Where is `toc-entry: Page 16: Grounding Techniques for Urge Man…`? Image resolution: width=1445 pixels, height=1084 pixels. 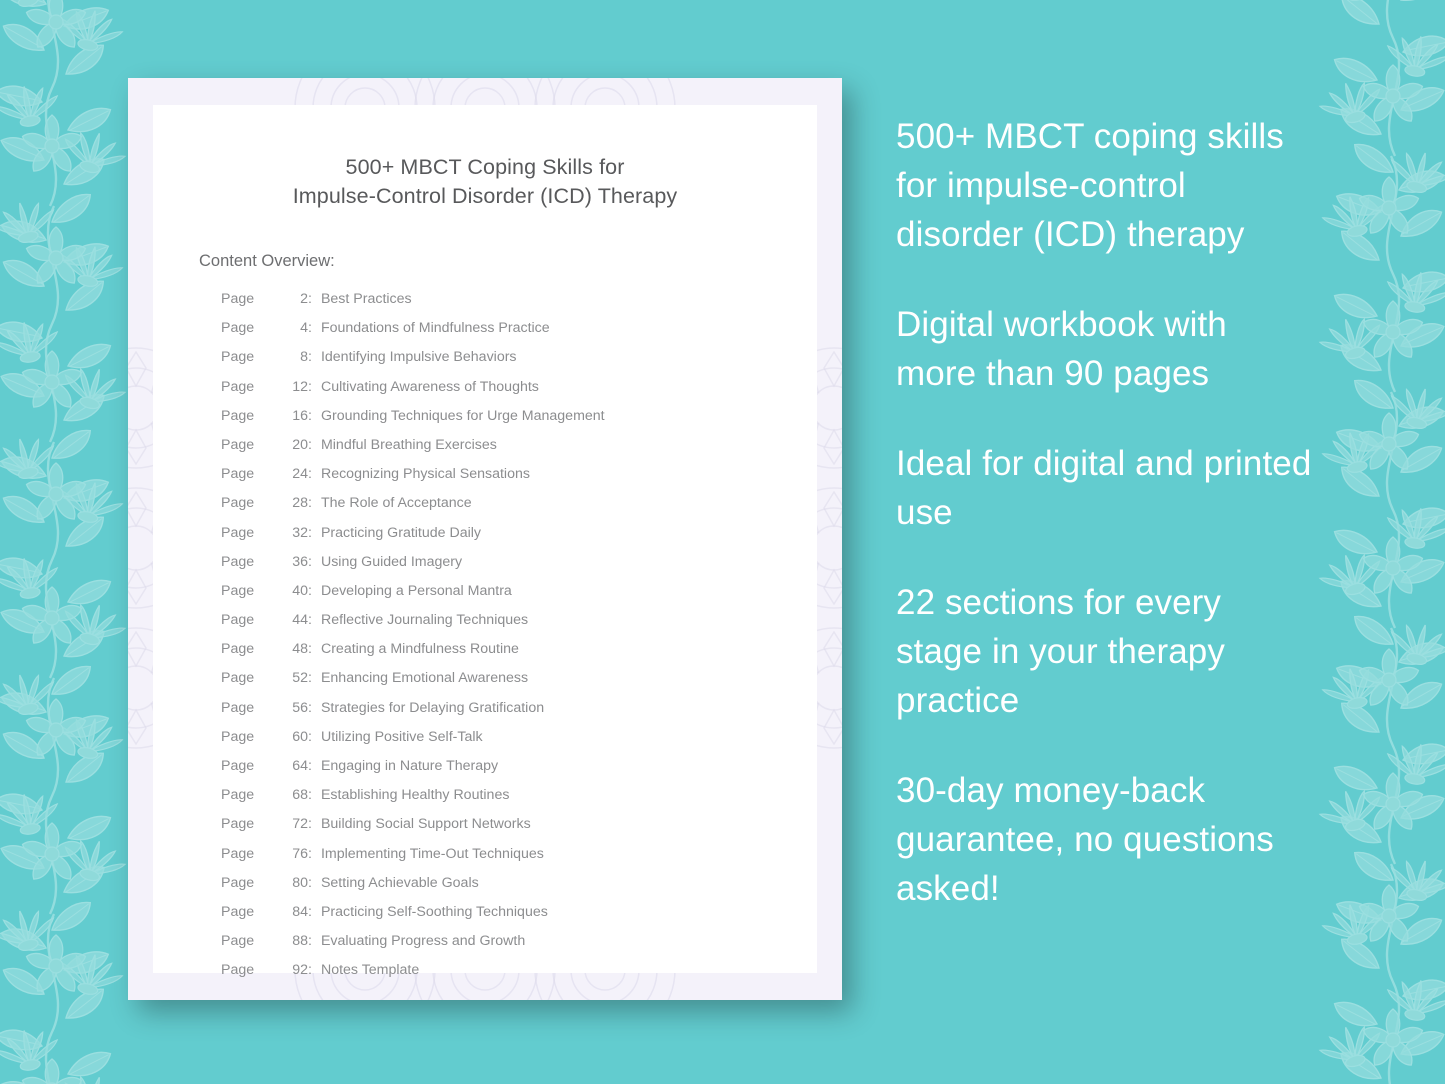
toc-entry: Page 16: Grounding Techniques for Urge Man… is located at coordinates (519, 422).